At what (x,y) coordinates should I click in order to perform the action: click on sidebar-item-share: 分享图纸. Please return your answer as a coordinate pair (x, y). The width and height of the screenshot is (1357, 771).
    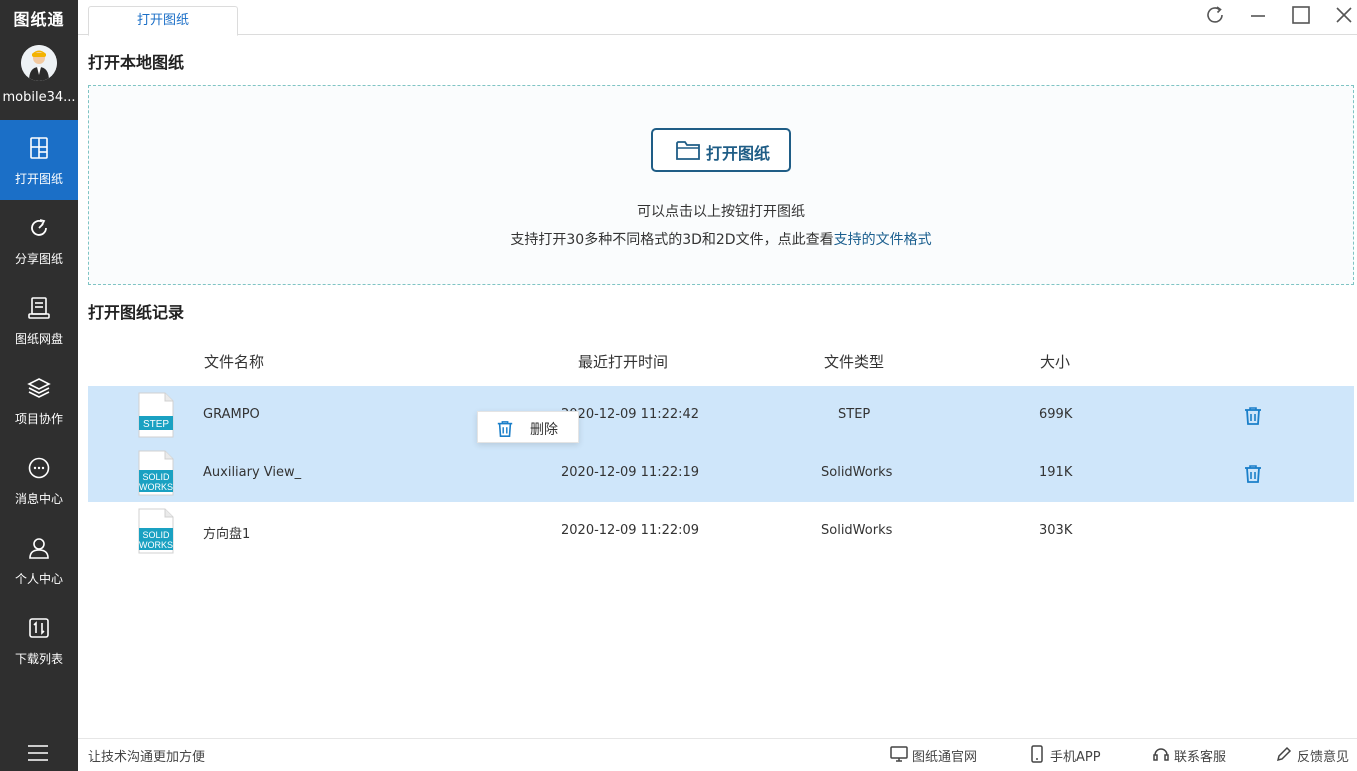
    Looking at the image, I should click on (39, 240).